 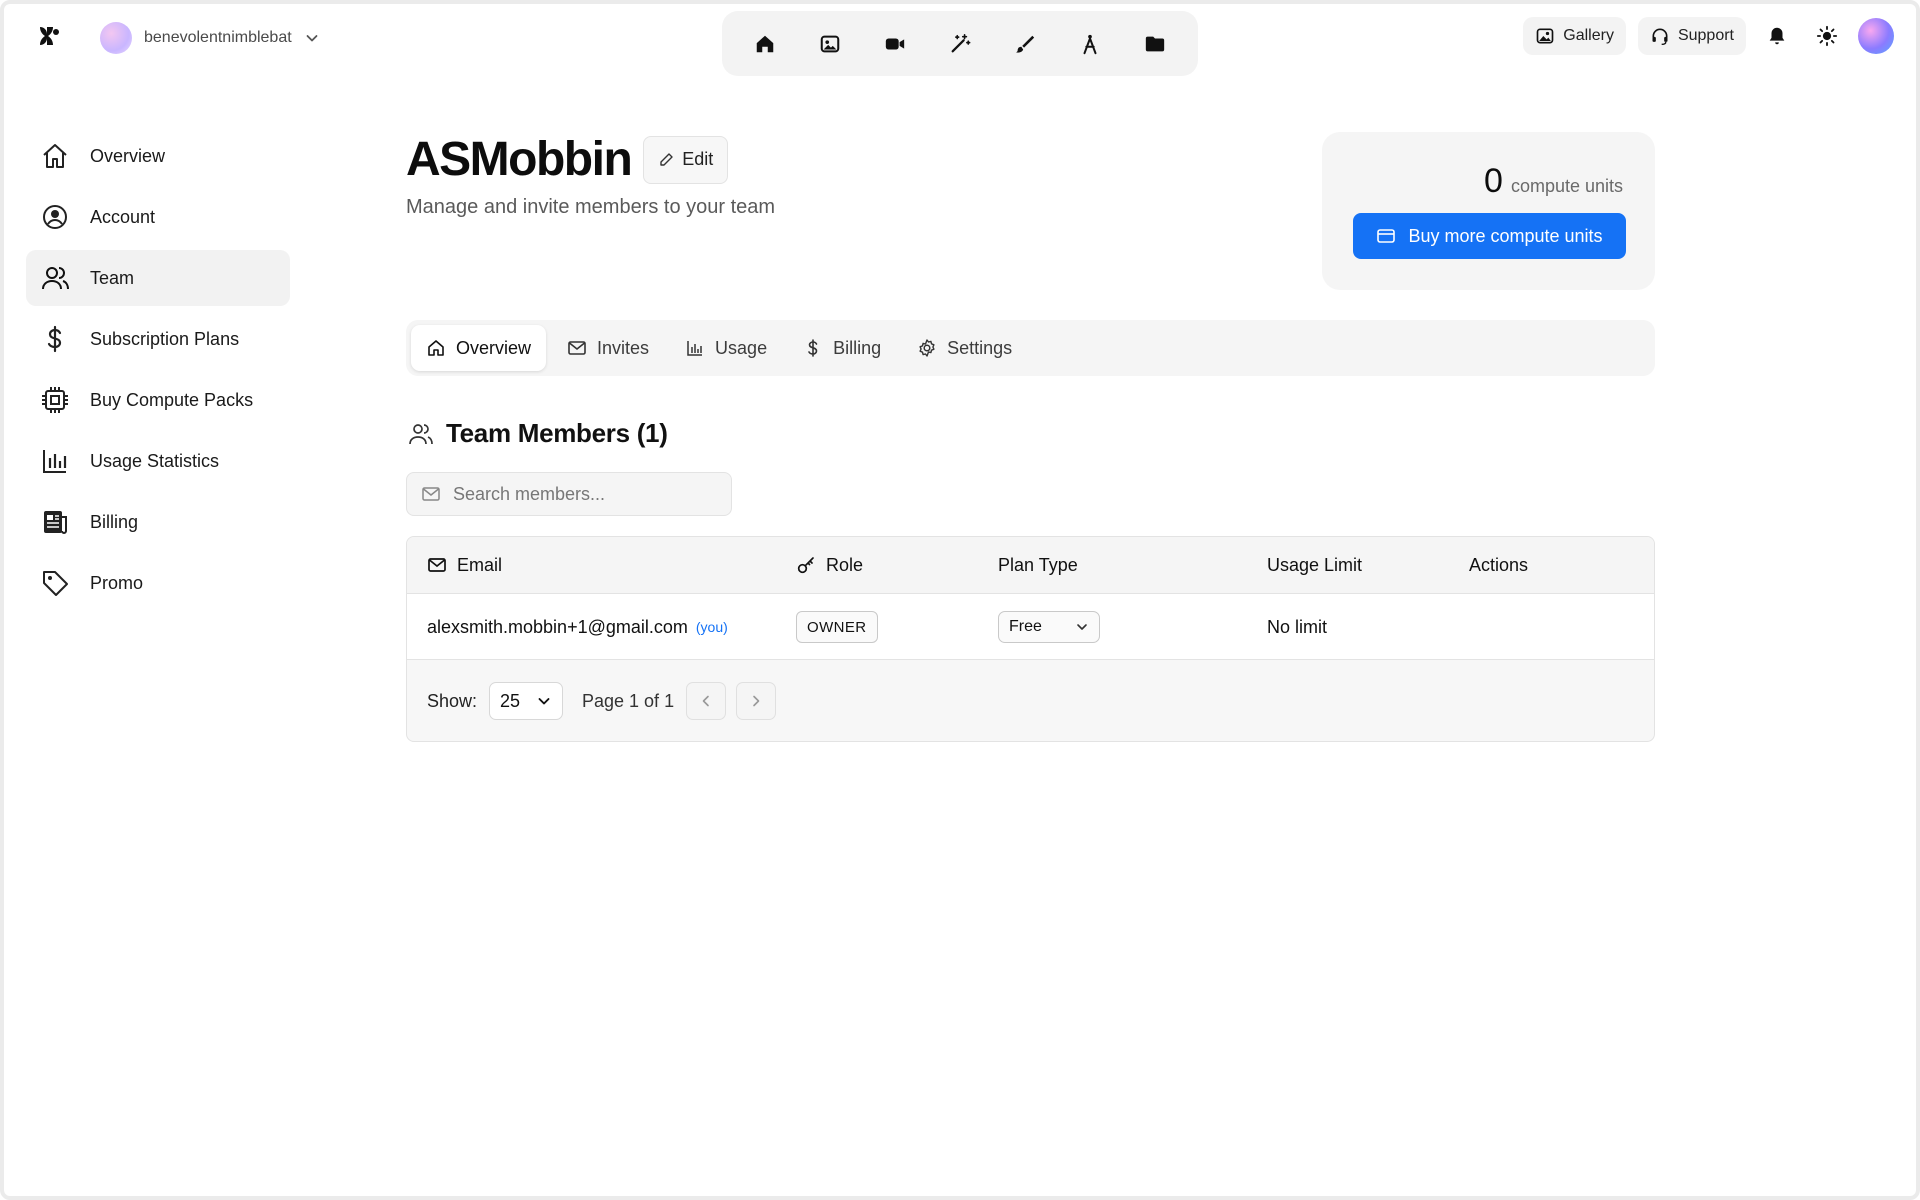 What do you see at coordinates (1876, 36) in the screenshot?
I see `user-avatar` at bounding box center [1876, 36].